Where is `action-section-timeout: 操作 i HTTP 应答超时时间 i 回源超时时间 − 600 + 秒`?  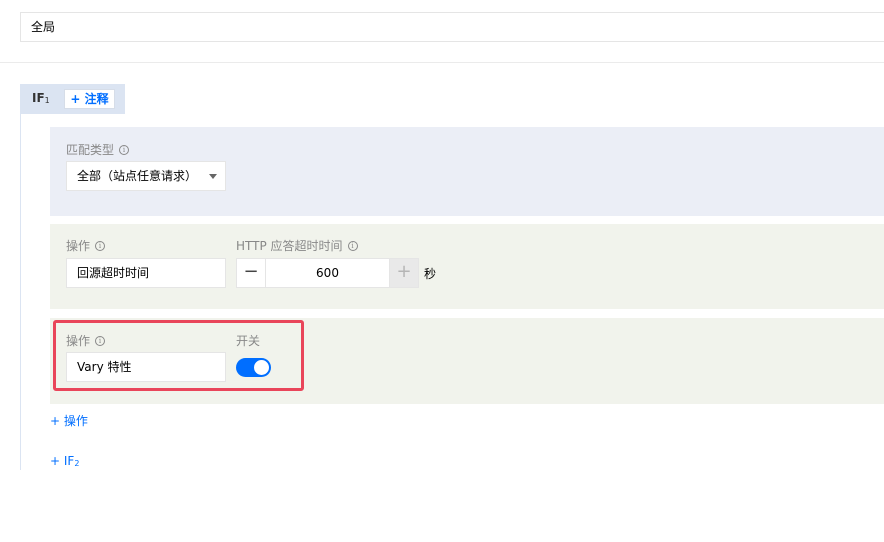
action-section-timeout: 操作 i HTTP 应答超时时间 i 回源超时时间 − 600 + 秒 is located at coordinates (467, 266).